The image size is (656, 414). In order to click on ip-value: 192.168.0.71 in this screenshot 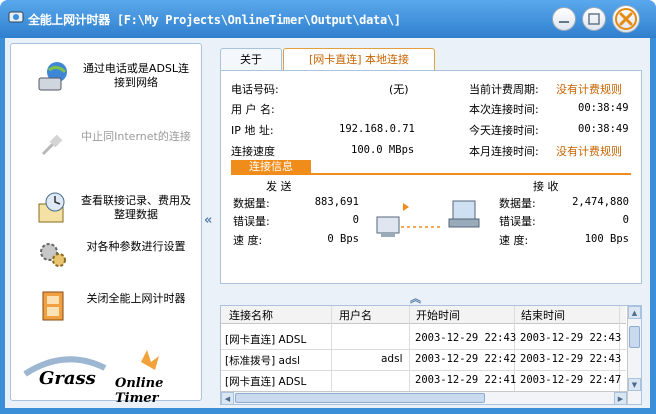, I will do `click(377, 129)`.